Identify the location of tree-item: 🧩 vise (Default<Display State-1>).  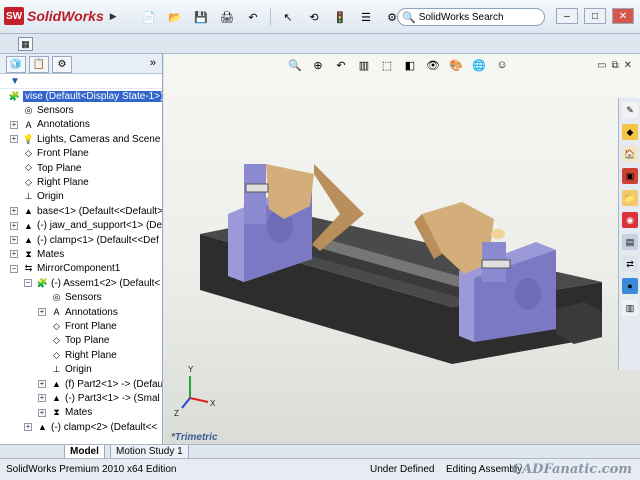
(81, 96).